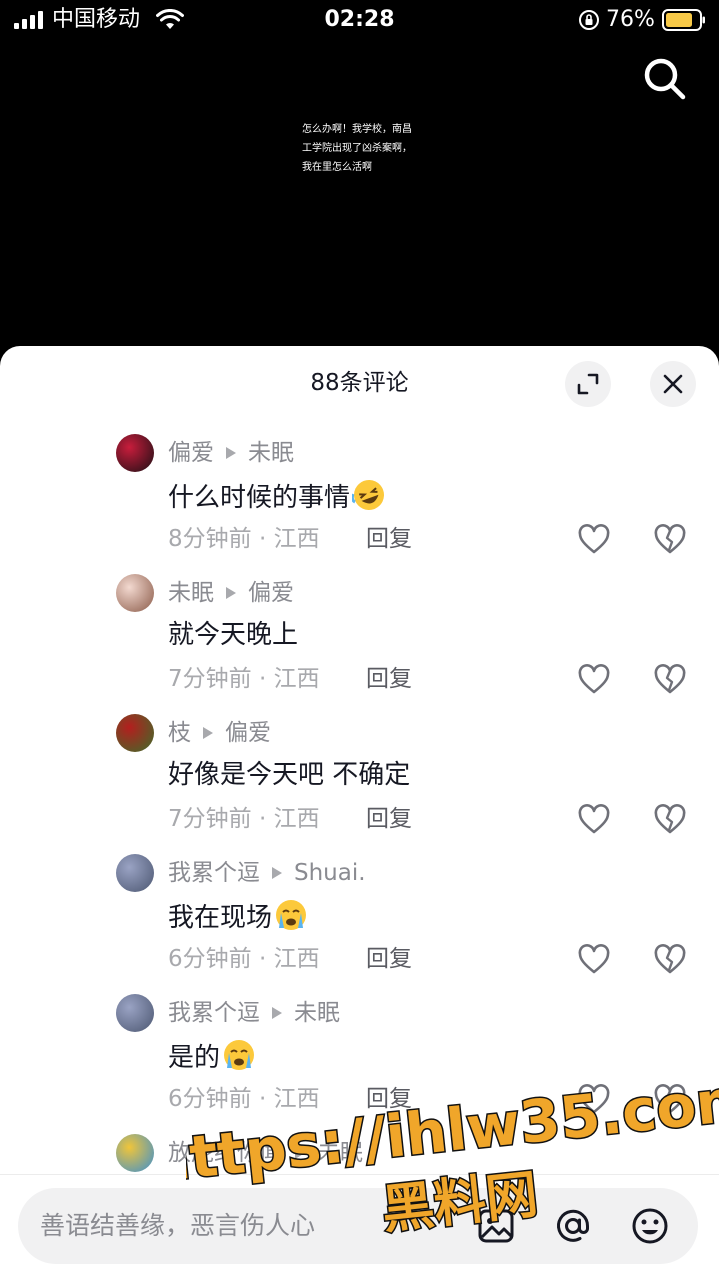 Image resolution: width=719 pixels, height=1280 pixels. What do you see at coordinates (194, 1058) in the screenshot?
I see `comment-text: 是的` at bounding box center [194, 1058].